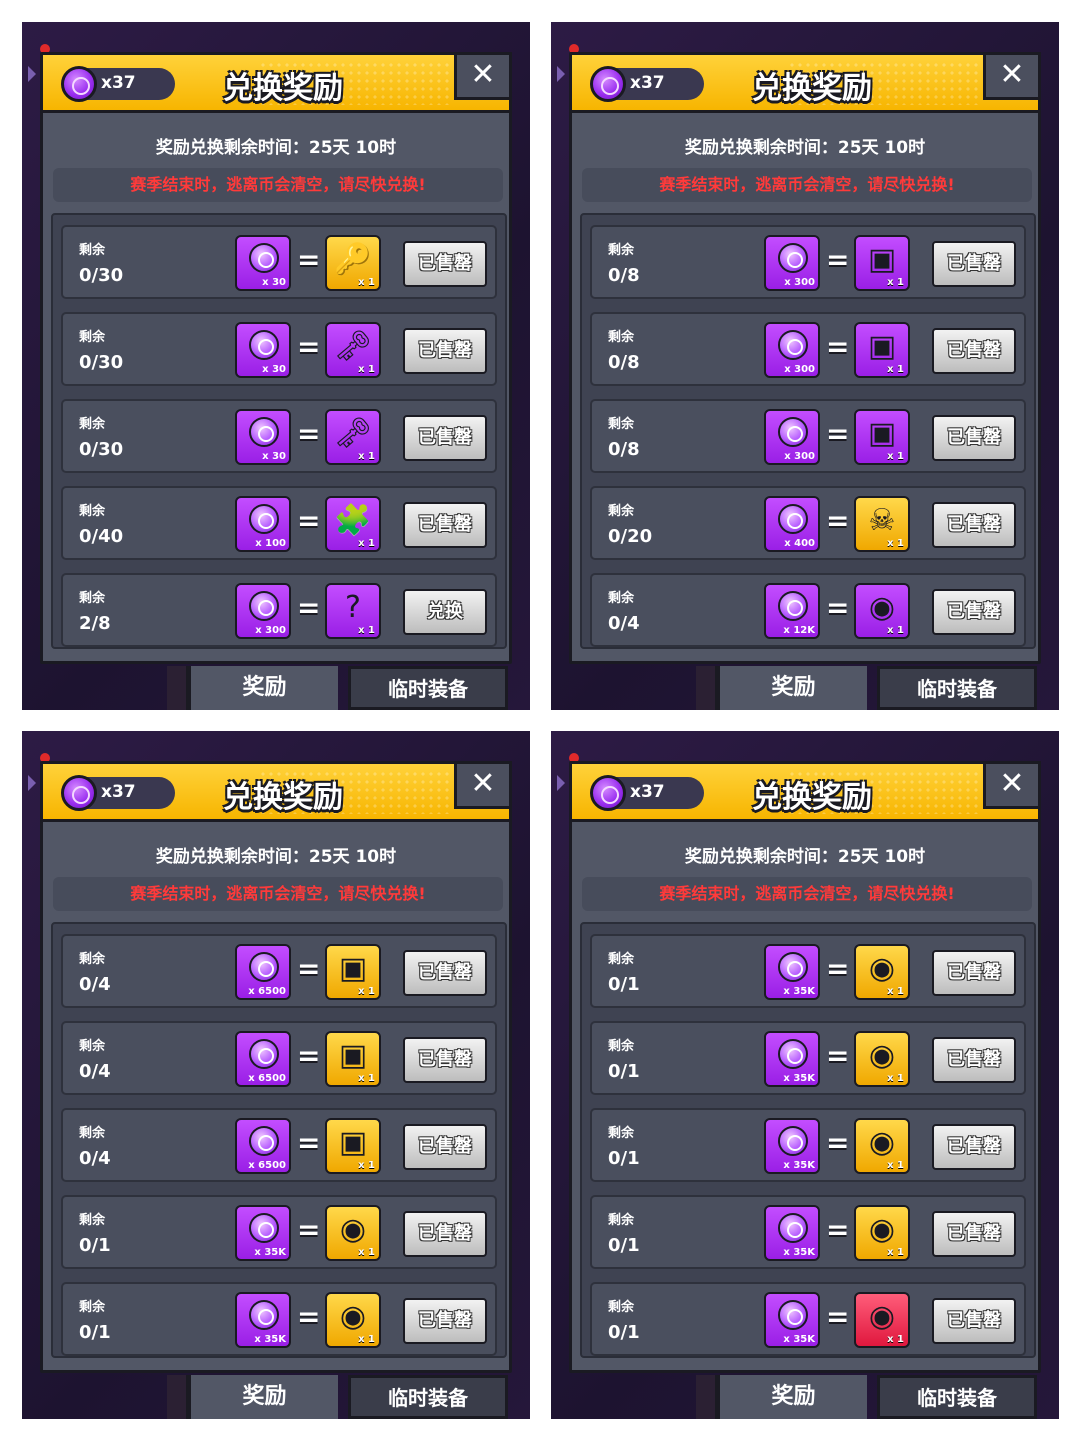  What do you see at coordinates (270, 1252) in the screenshot?
I see `cost-amount: x 35K` at bounding box center [270, 1252].